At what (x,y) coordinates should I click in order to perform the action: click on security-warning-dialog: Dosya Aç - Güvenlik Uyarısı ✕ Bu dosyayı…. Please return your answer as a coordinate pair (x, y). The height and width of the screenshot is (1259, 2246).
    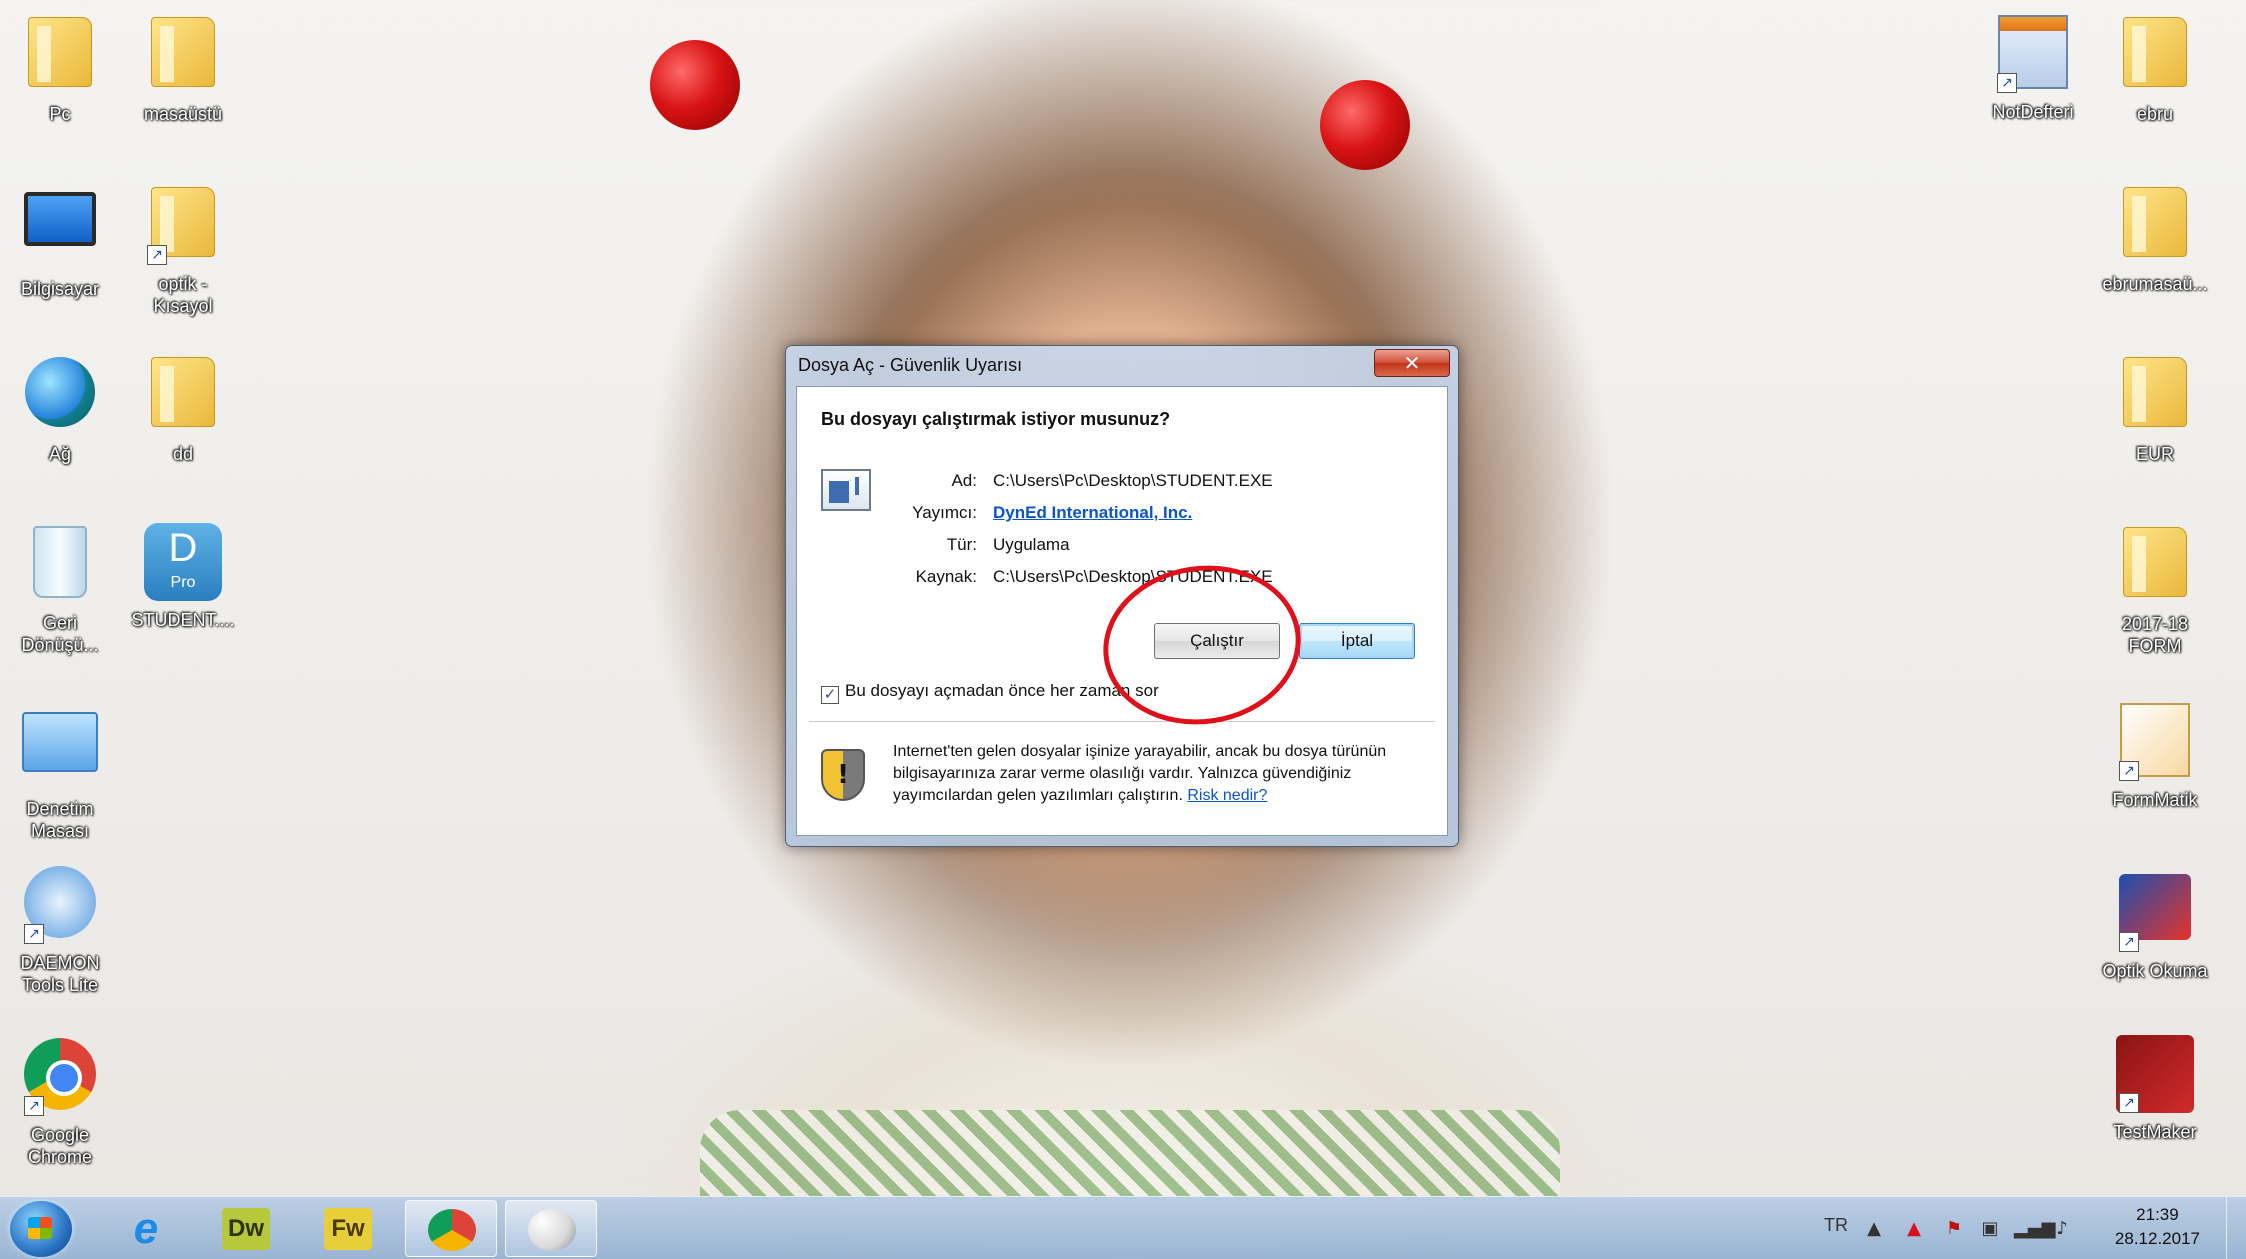
    Looking at the image, I should click on (1122, 596).